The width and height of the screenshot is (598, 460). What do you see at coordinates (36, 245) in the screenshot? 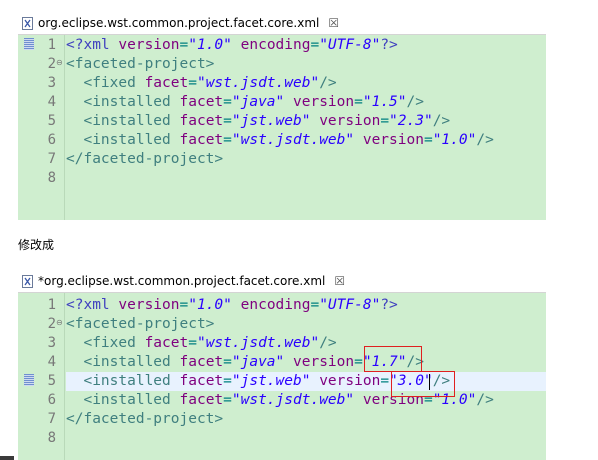
I see `caption-text: 修改成` at bounding box center [36, 245].